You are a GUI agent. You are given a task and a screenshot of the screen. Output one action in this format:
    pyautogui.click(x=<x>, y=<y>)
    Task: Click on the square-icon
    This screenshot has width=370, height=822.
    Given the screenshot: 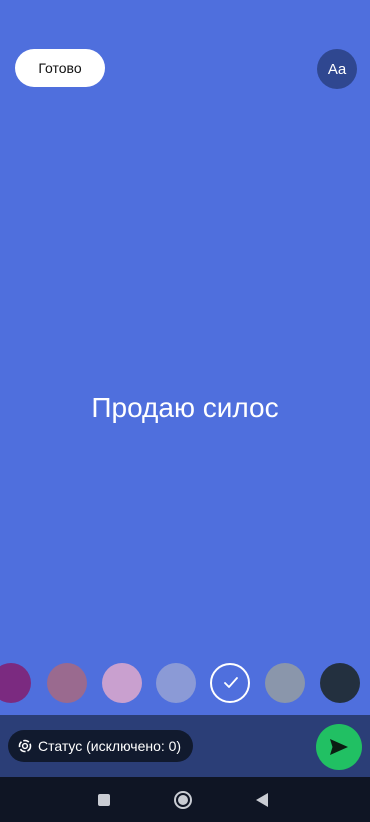 What is the action you would take?
    pyautogui.click(x=104, y=800)
    